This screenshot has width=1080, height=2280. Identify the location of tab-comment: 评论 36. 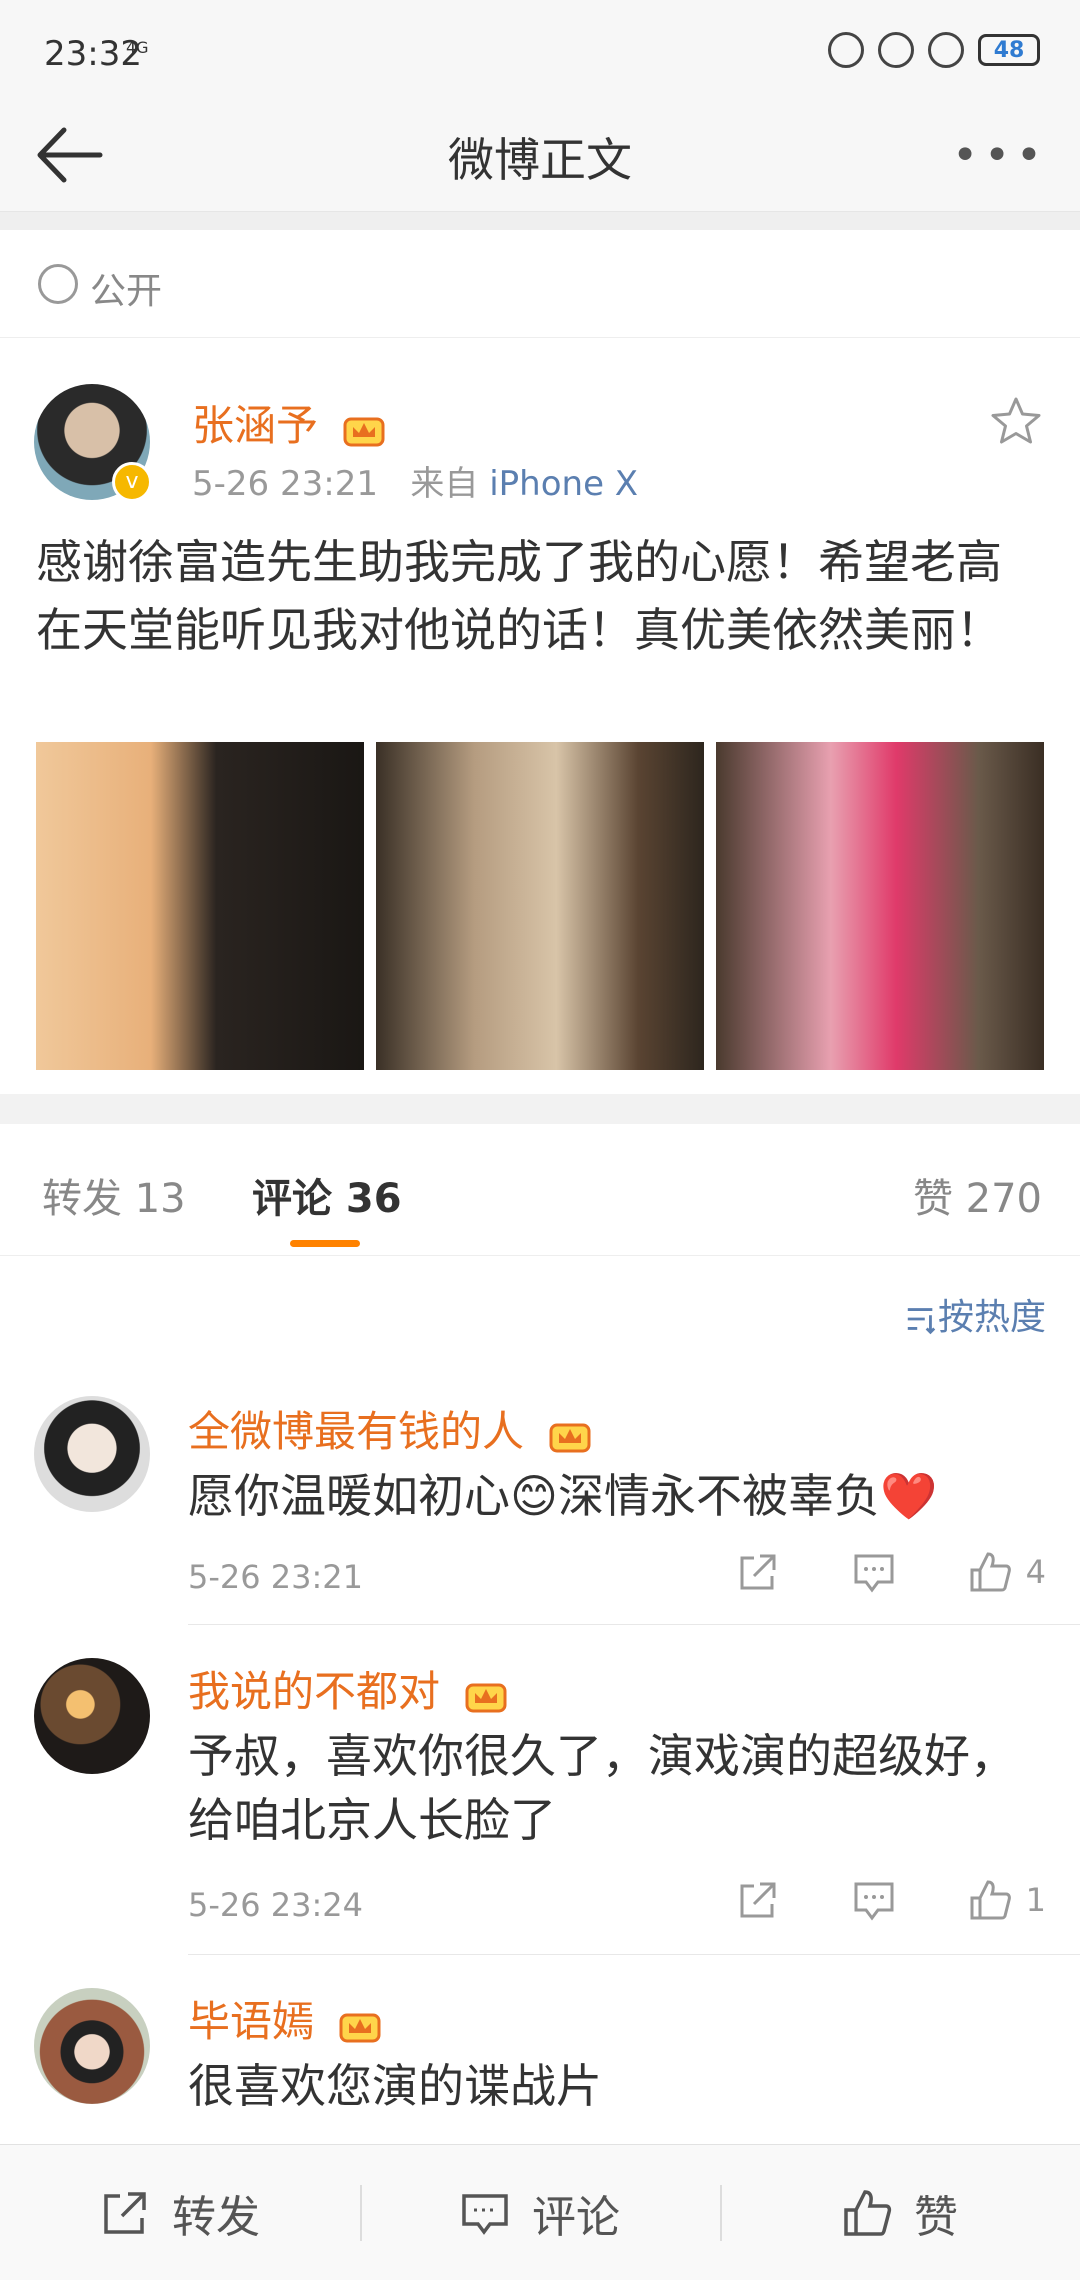
(327, 1195).